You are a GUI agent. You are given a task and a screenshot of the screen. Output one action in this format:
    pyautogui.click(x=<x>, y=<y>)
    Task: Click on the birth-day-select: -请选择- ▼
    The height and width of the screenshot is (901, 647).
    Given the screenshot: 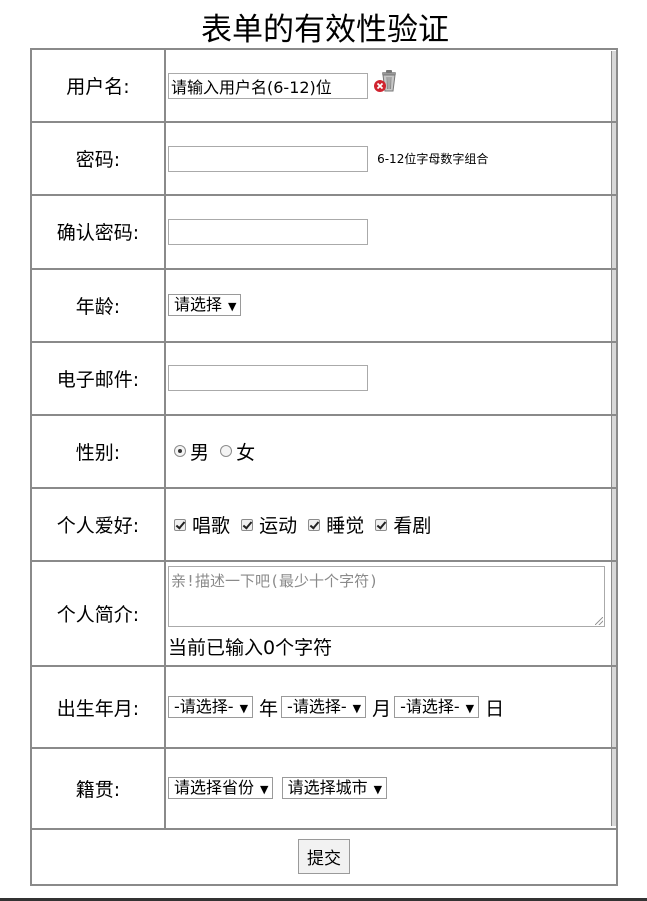 What is the action you would take?
    pyautogui.click(x=437, y=707)
    